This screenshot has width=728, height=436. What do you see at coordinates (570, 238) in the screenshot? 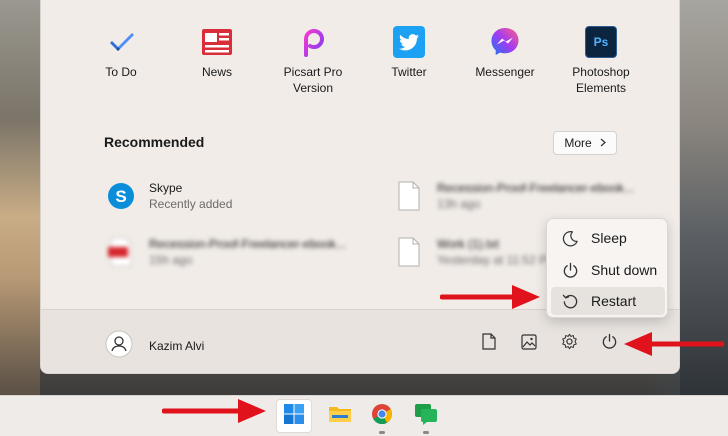
I see `moon-icon` at bounding box center [570, 238].